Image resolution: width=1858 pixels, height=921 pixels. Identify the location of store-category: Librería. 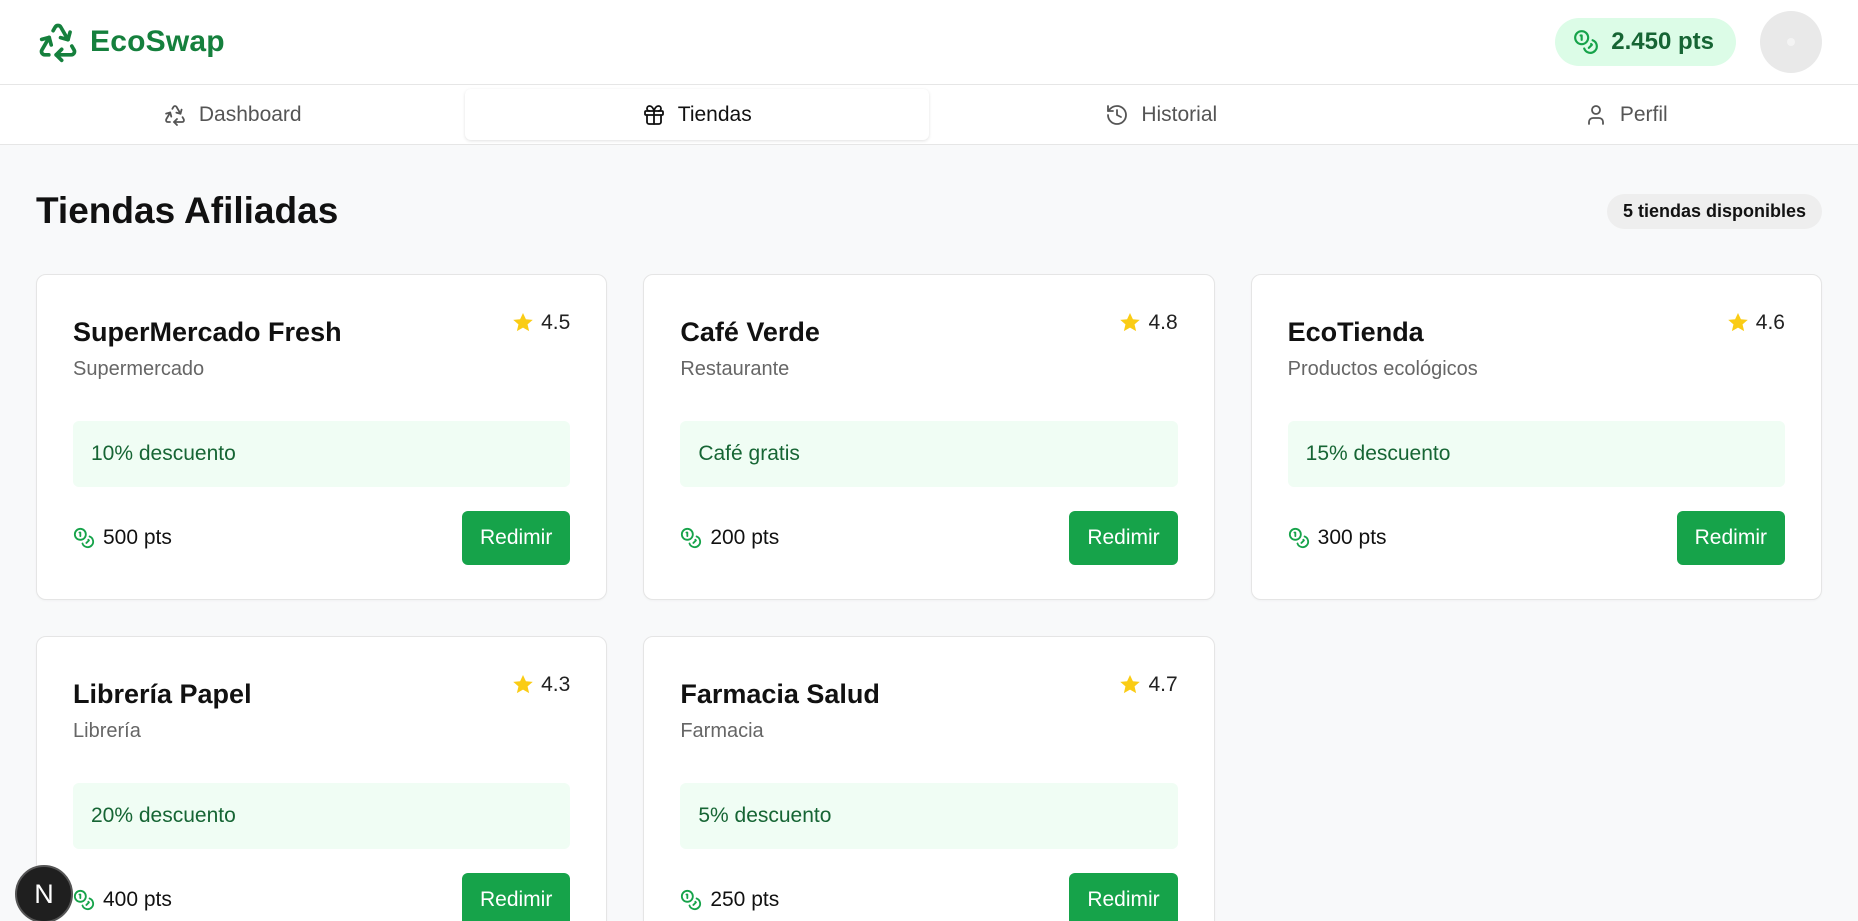
(107, 731).